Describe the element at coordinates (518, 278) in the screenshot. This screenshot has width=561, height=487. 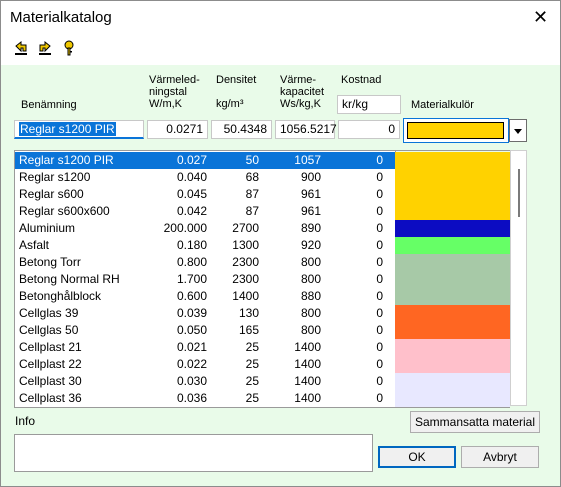
I see `list-scrollbar` at that location.